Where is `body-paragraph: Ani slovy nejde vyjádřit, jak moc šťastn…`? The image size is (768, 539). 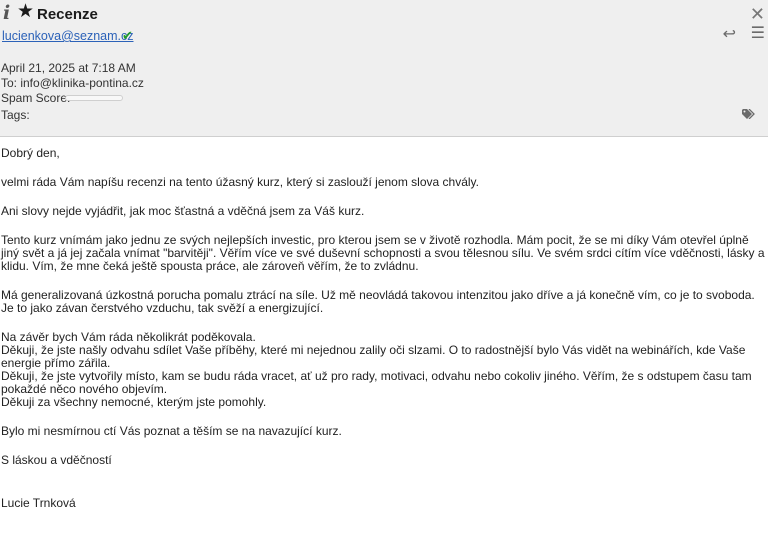
body-paragraph: Ani slovy nejde vyjádřit, jak moc šťastn… is located at coordinates (183, 211).